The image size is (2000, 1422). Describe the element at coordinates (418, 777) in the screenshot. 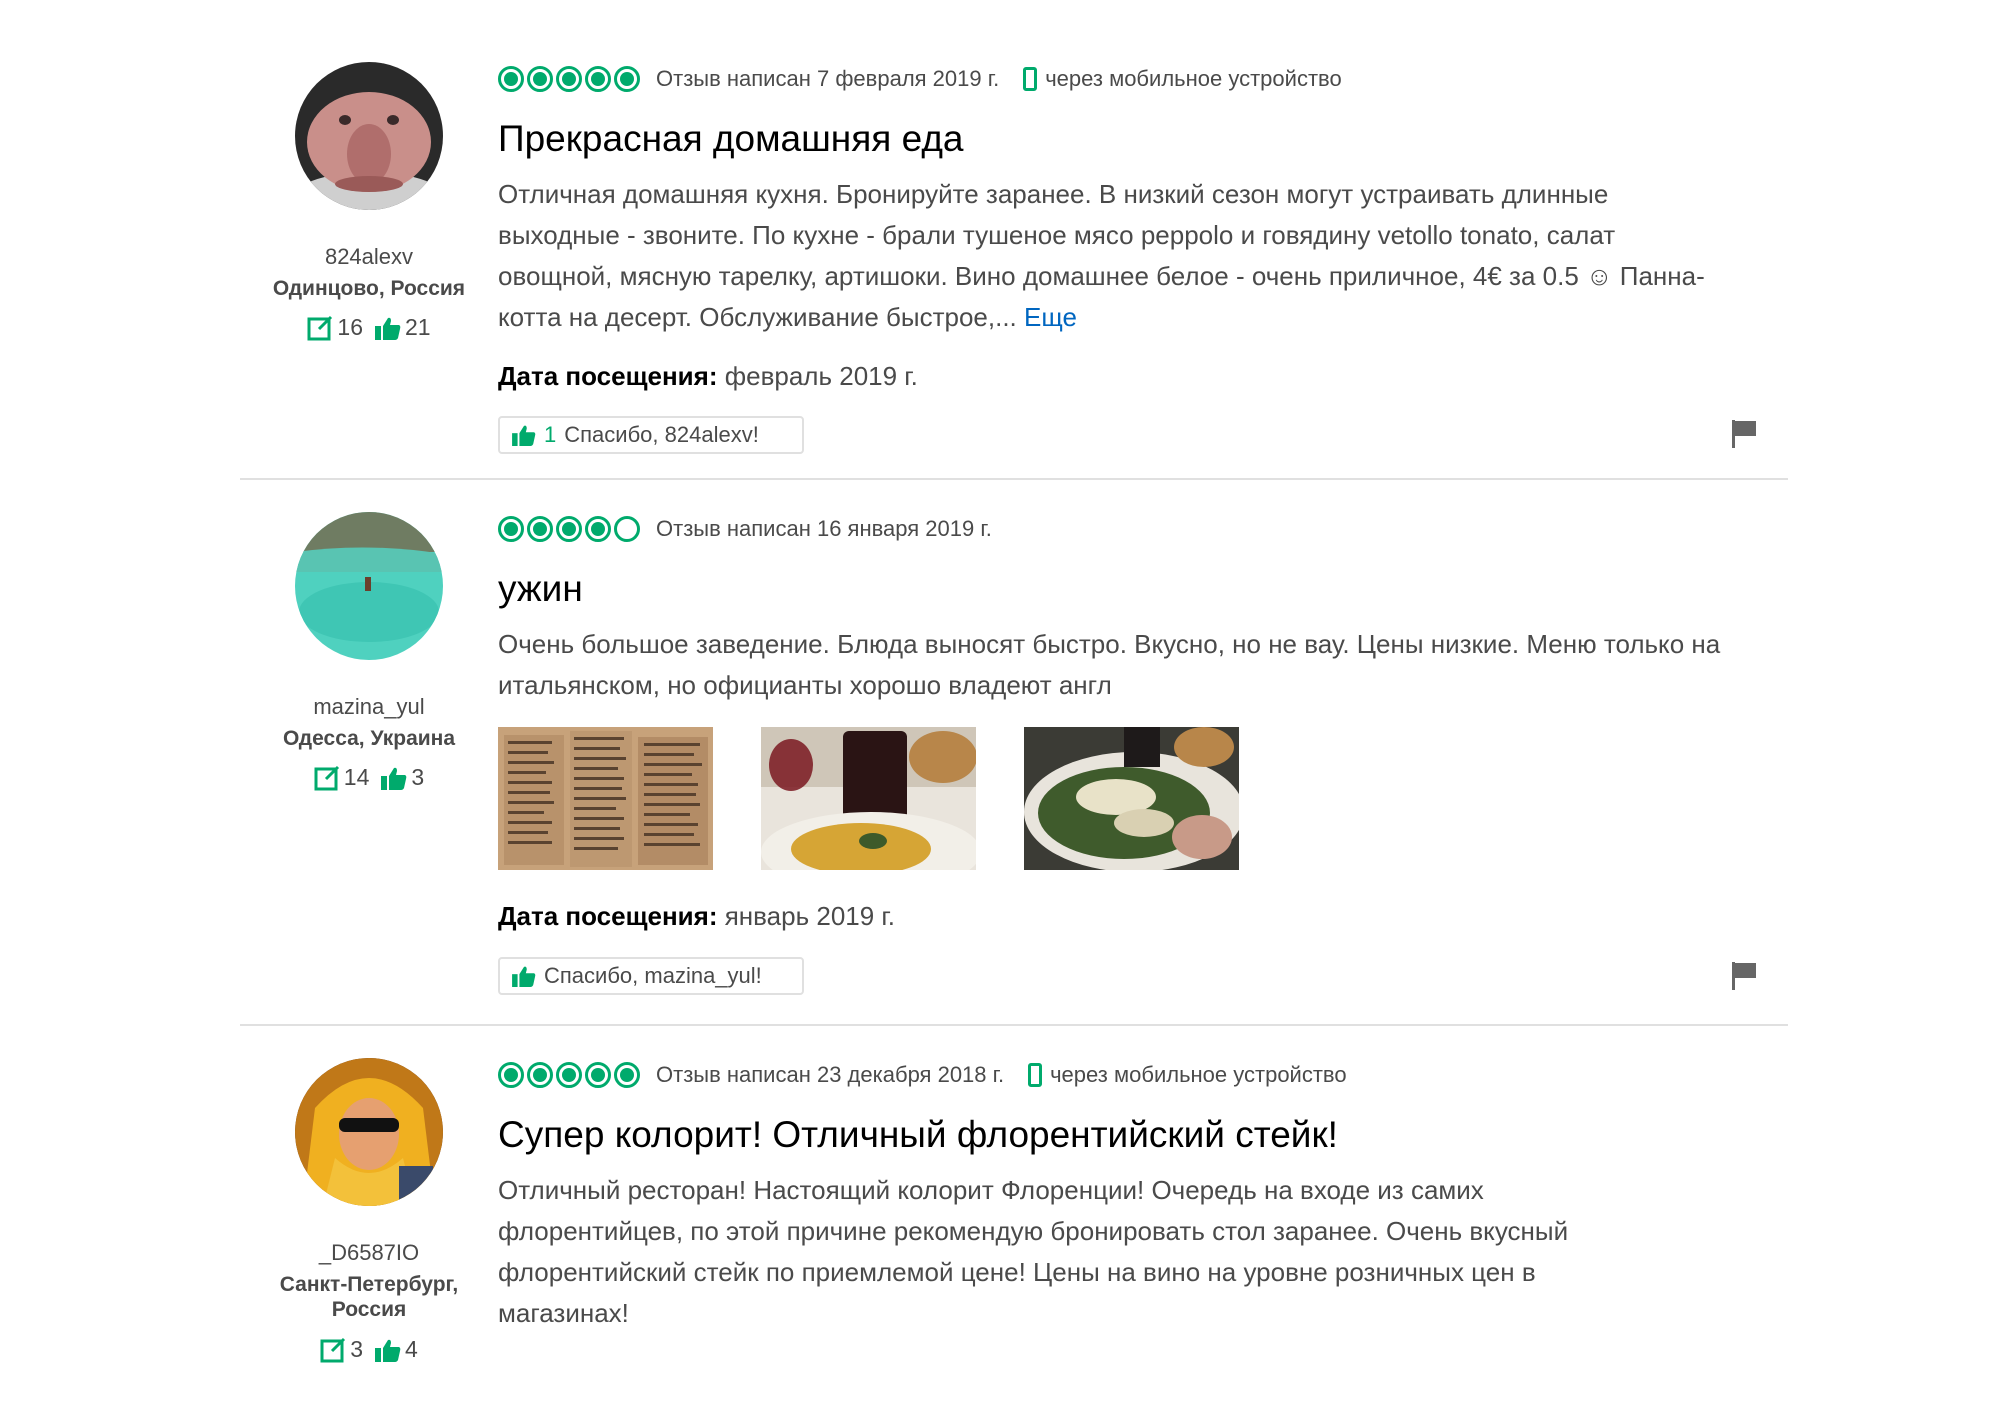

I see `likes-count: 3` at that location.